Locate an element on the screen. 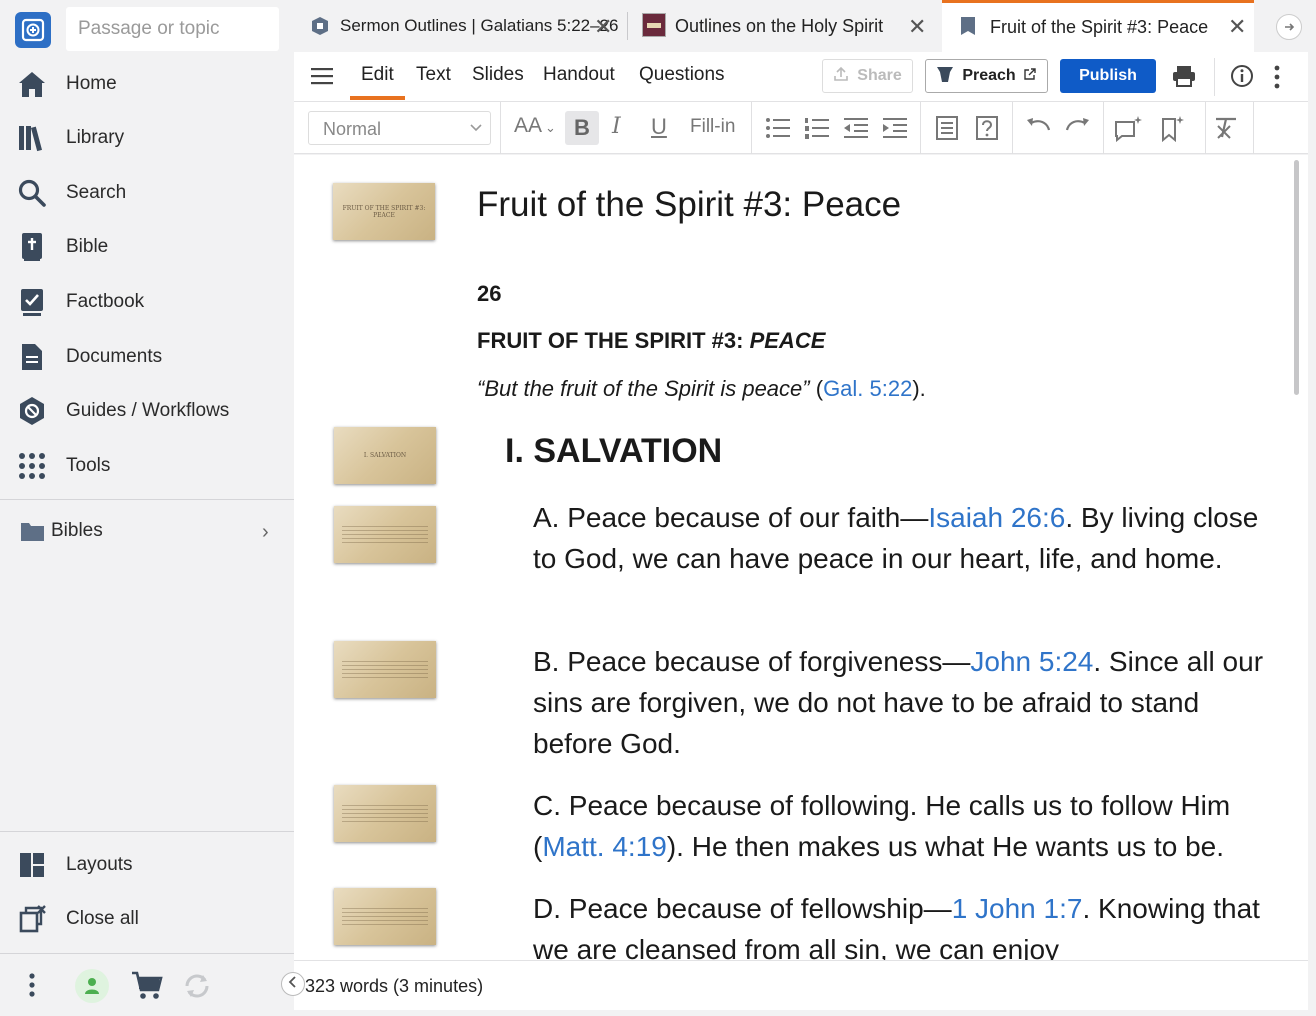  sidebar-item-label: Layouts is located at coordinates (99, 864).